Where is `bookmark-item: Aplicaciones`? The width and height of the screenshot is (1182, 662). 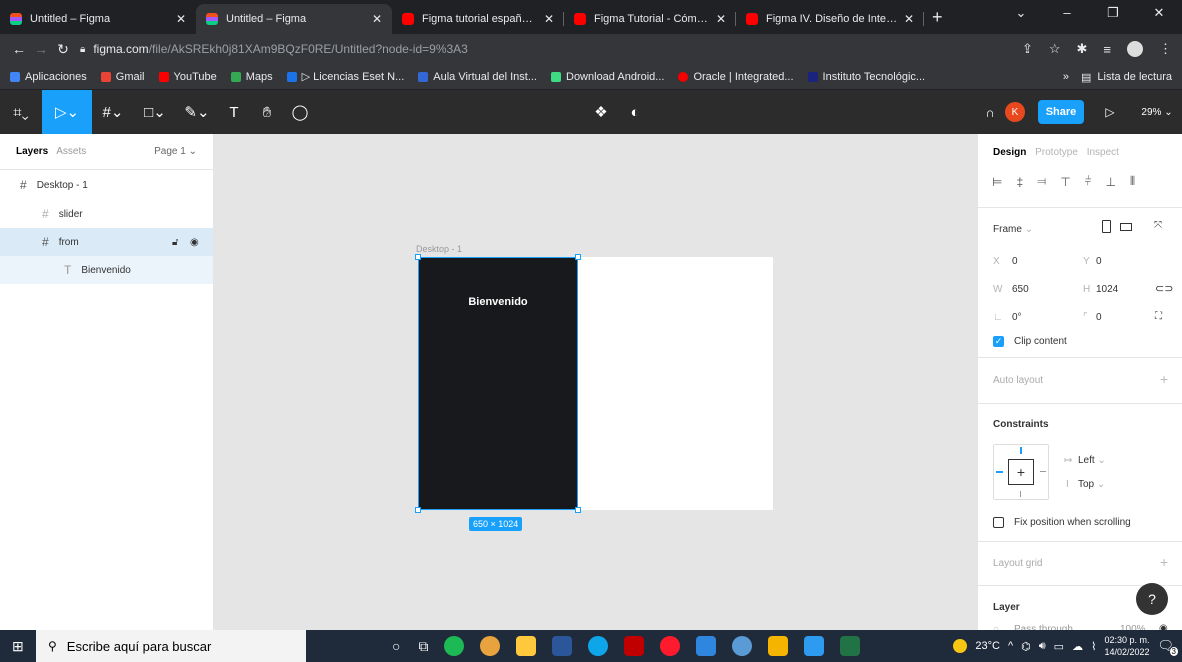
bookmark-item: Aplicaciones is located at coordinates (48, 77).